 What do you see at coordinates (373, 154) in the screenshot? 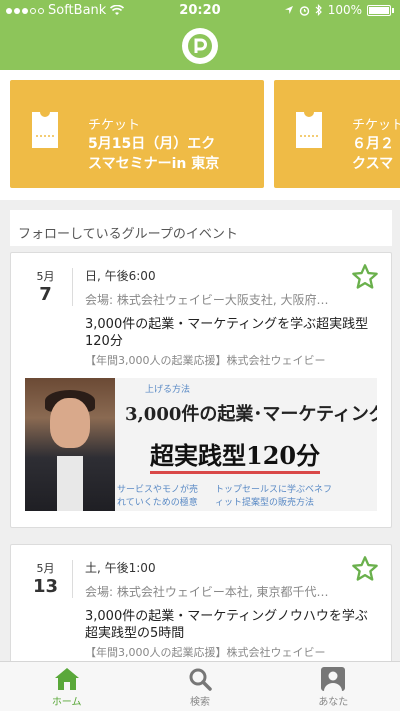
I see `ticket-title: ６月２ クスマ` at bounding box center [373, 154].